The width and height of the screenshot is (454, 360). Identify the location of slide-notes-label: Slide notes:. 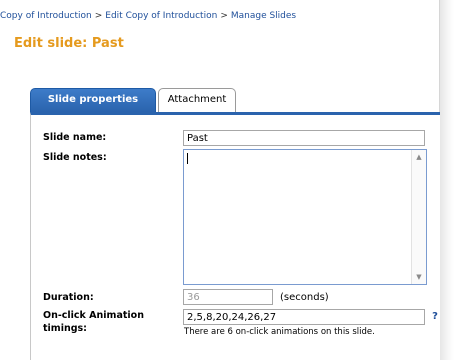
(75, 157).